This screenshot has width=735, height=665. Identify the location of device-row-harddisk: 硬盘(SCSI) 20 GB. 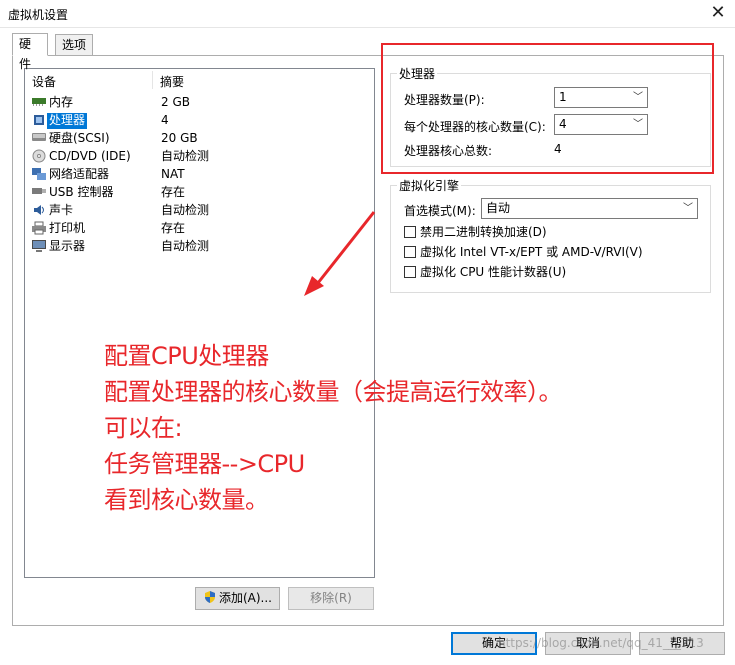
(199, 138).